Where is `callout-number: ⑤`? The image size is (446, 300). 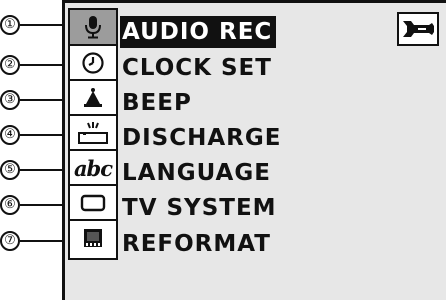 callout-number: ⑤ is located at coordinates (10, 170).